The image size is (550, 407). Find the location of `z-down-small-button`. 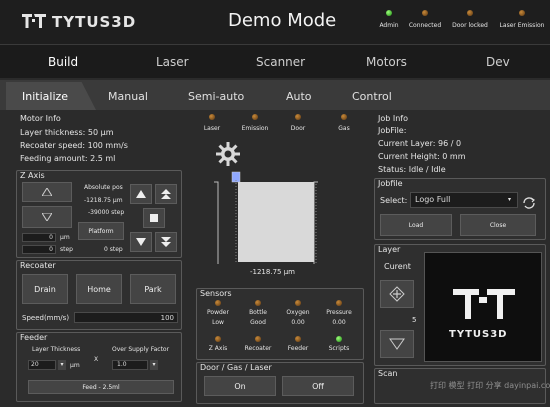

z-down-small-button is located at coordinates (141, 242).